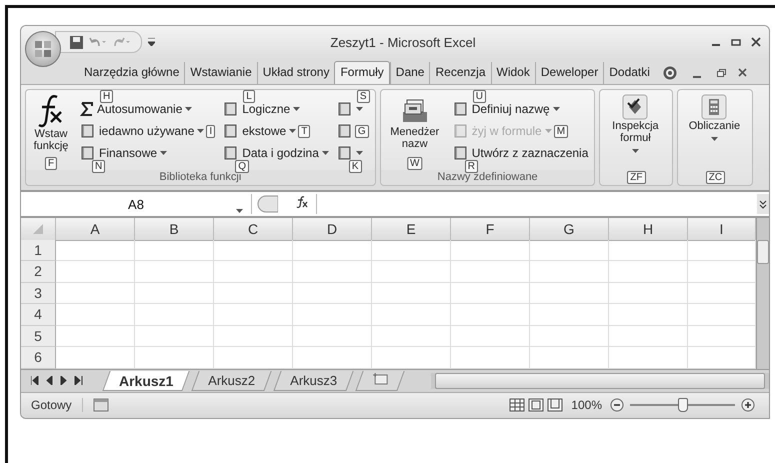 This screenshot has height=463, width=775. Describe the element at coordinates (561, 131) in the screenshot. I see `keytip: M` at that location.